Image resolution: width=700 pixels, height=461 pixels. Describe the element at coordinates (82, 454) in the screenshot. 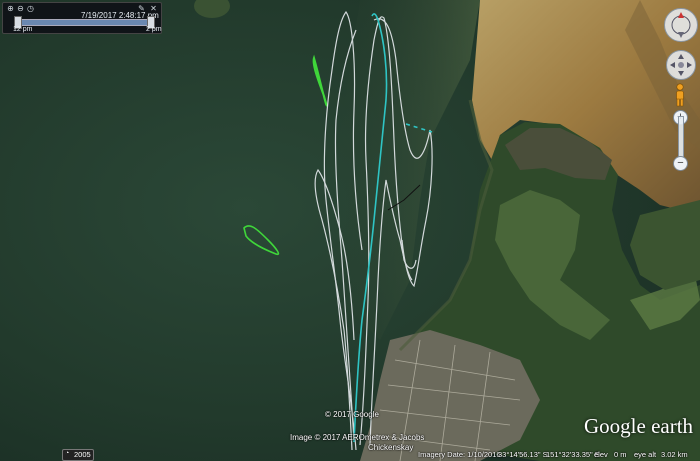

I see `year-label: 2005` at that location.